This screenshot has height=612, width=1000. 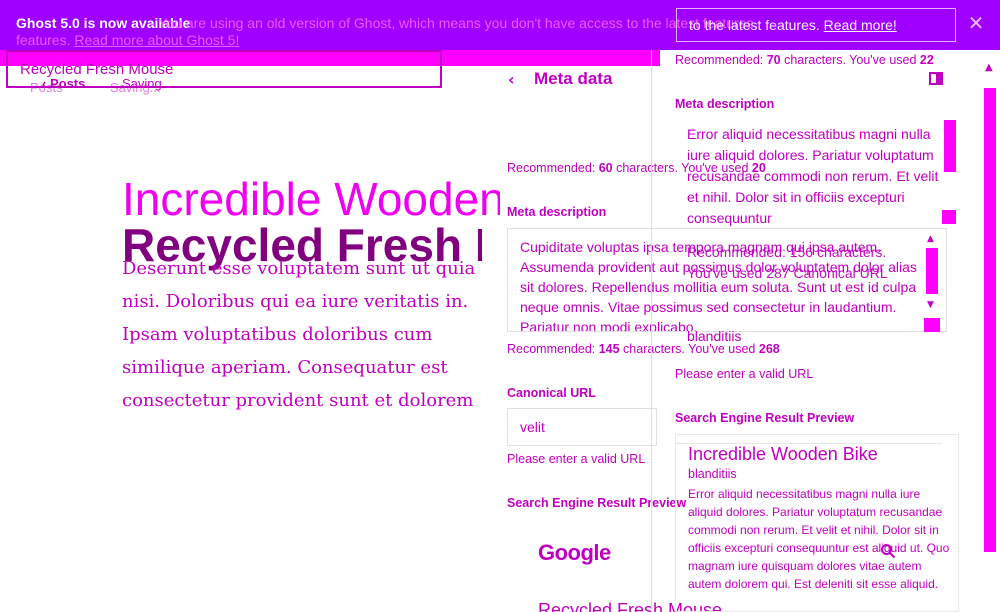 What do you see at coordinates (815, 337) in the screenshot?
I see `canonical-url-input-right: blanditiis` at bounding box center [815, 337].